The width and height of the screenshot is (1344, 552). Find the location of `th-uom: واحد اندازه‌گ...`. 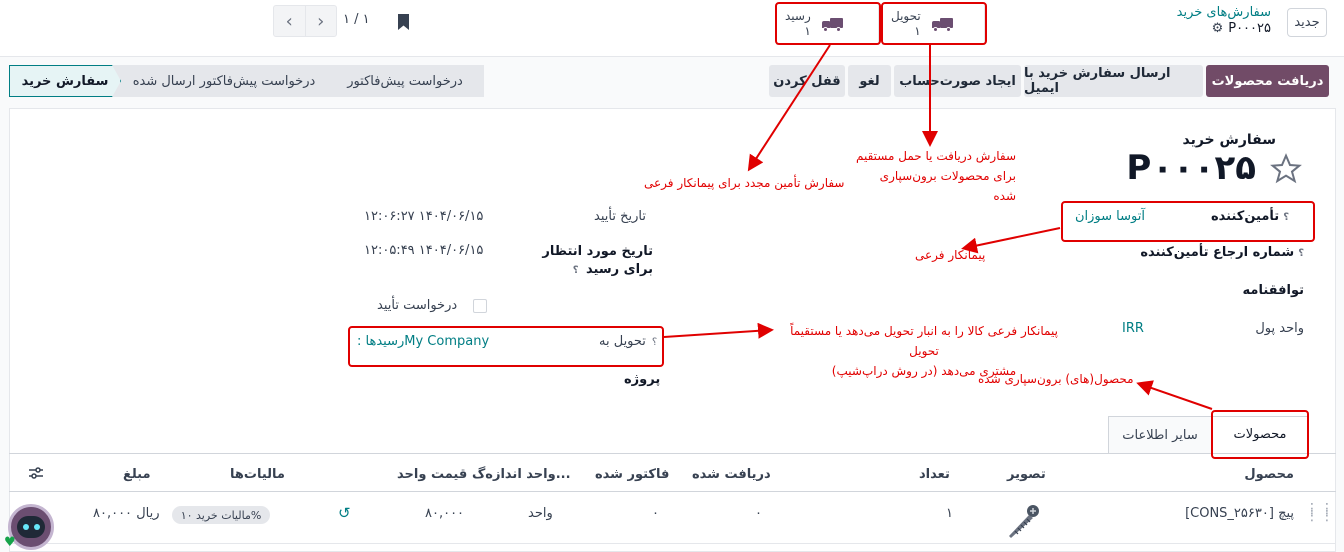

th-uom: واحد اندازه‌گ... is located at coordinates (521, 474).